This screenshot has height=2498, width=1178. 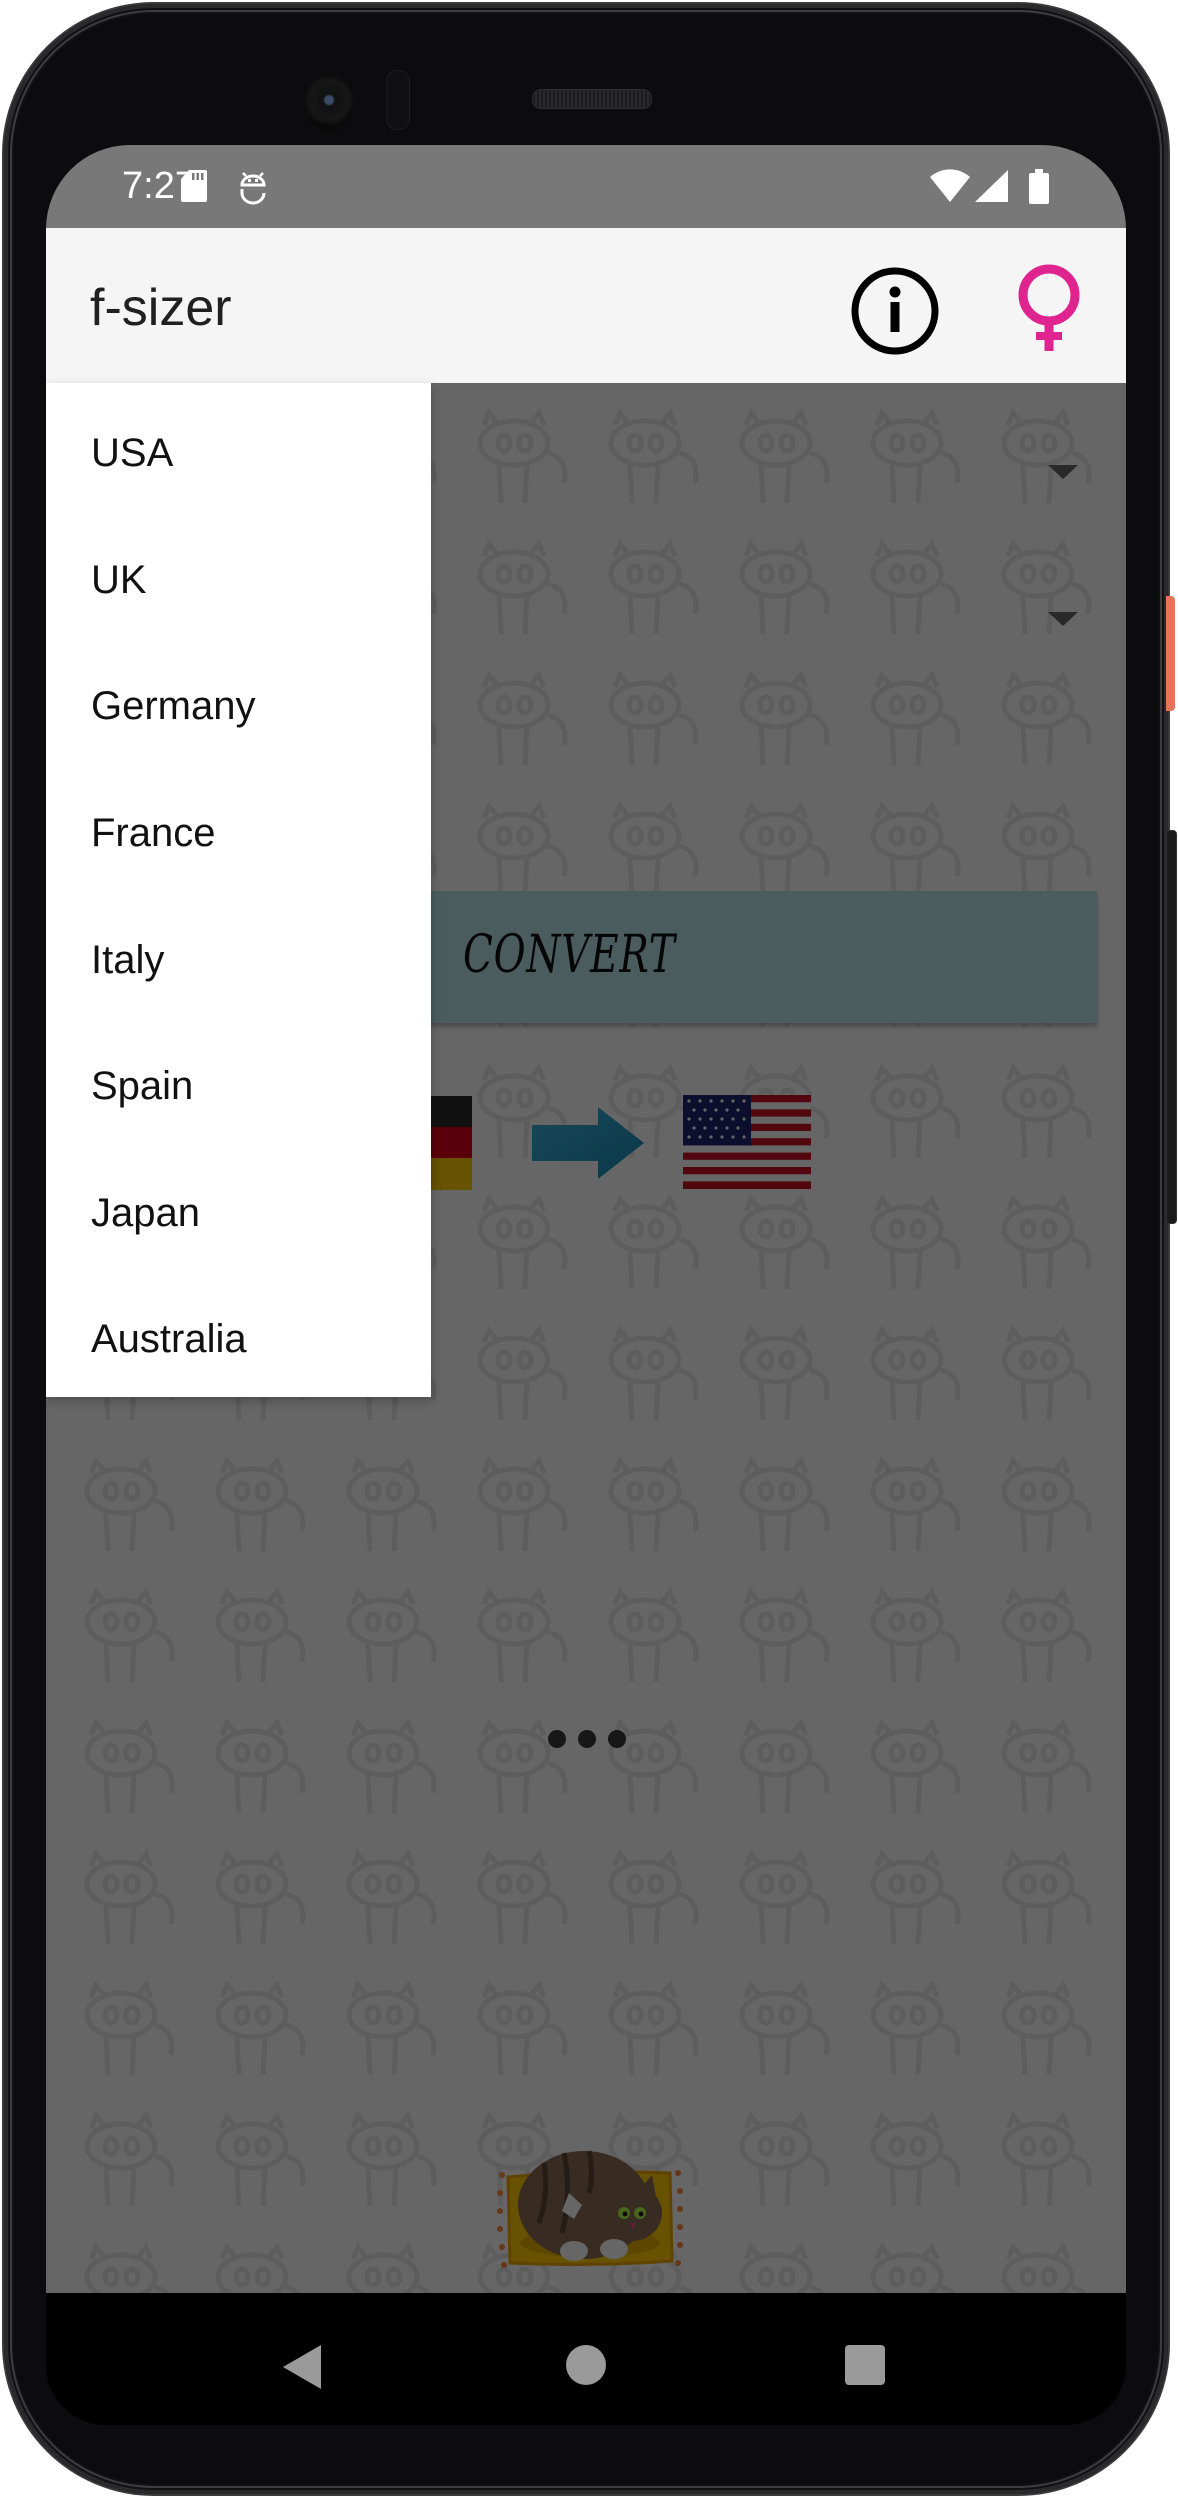 I want to click on dropdown-item-japan: Japan, so click(x=238, y=1211).